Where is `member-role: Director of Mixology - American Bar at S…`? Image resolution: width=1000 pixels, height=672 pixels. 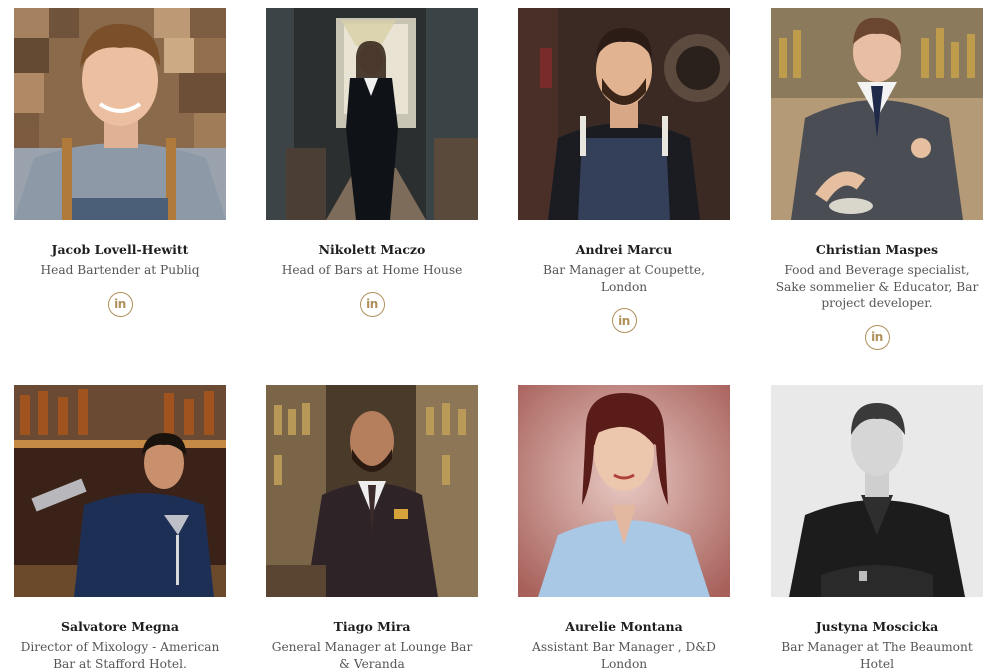
member-role: Director of Mixology - American Bar at S… is located at coordinates (120, 655).